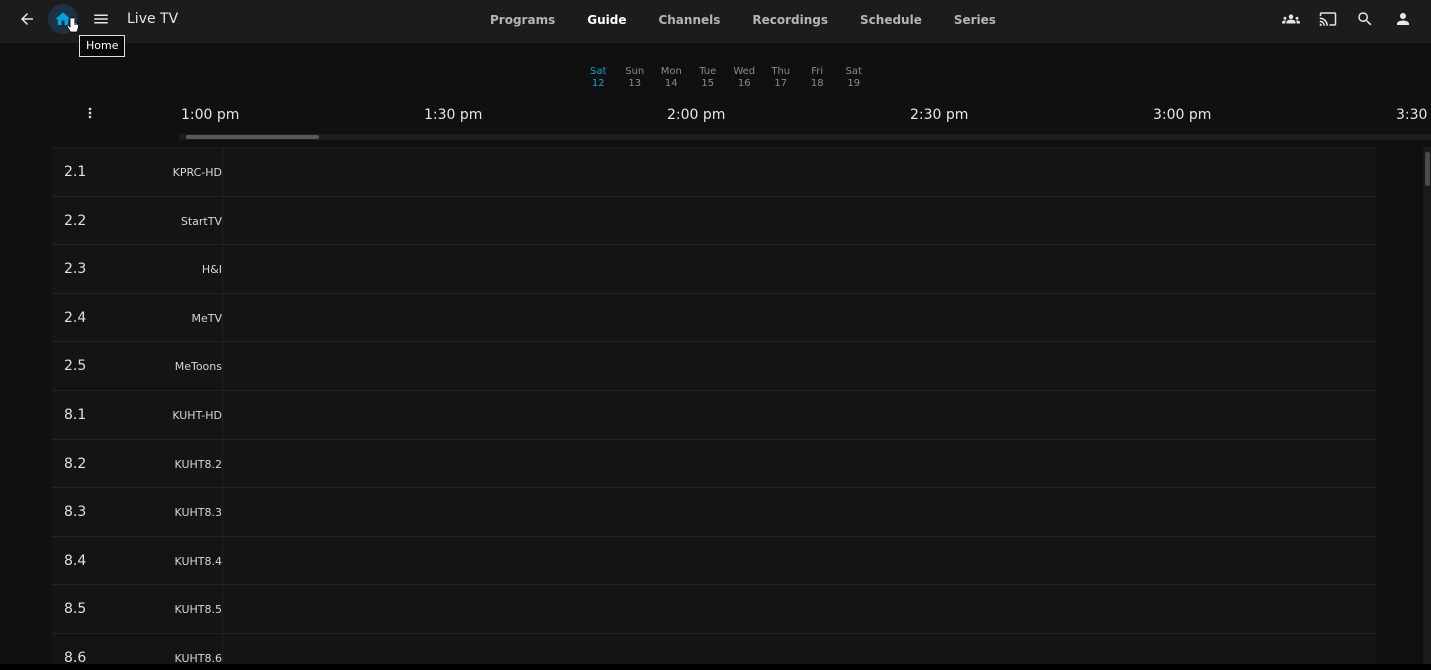  I want to click on channel-number: 8.1, so click(75, 414).